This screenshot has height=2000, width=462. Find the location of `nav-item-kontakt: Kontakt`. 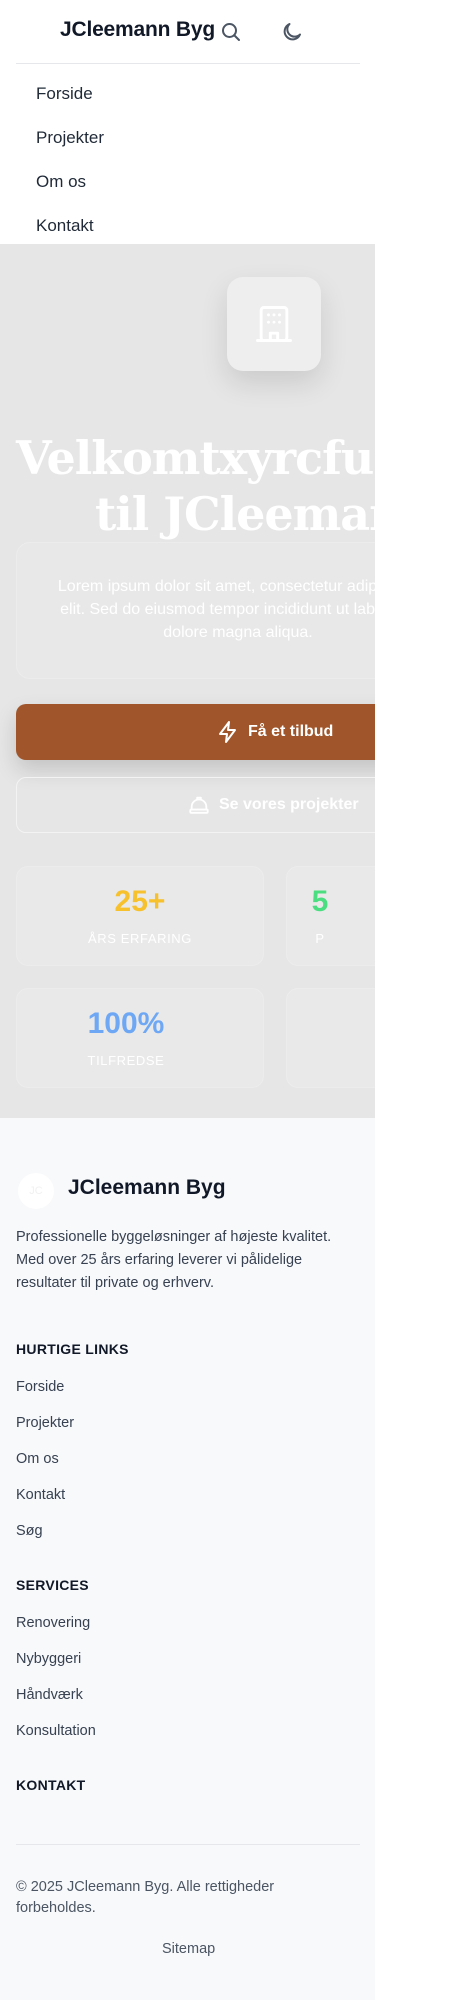

nav-item-kontakt: Kontakt is located at coordinates (65, 226).